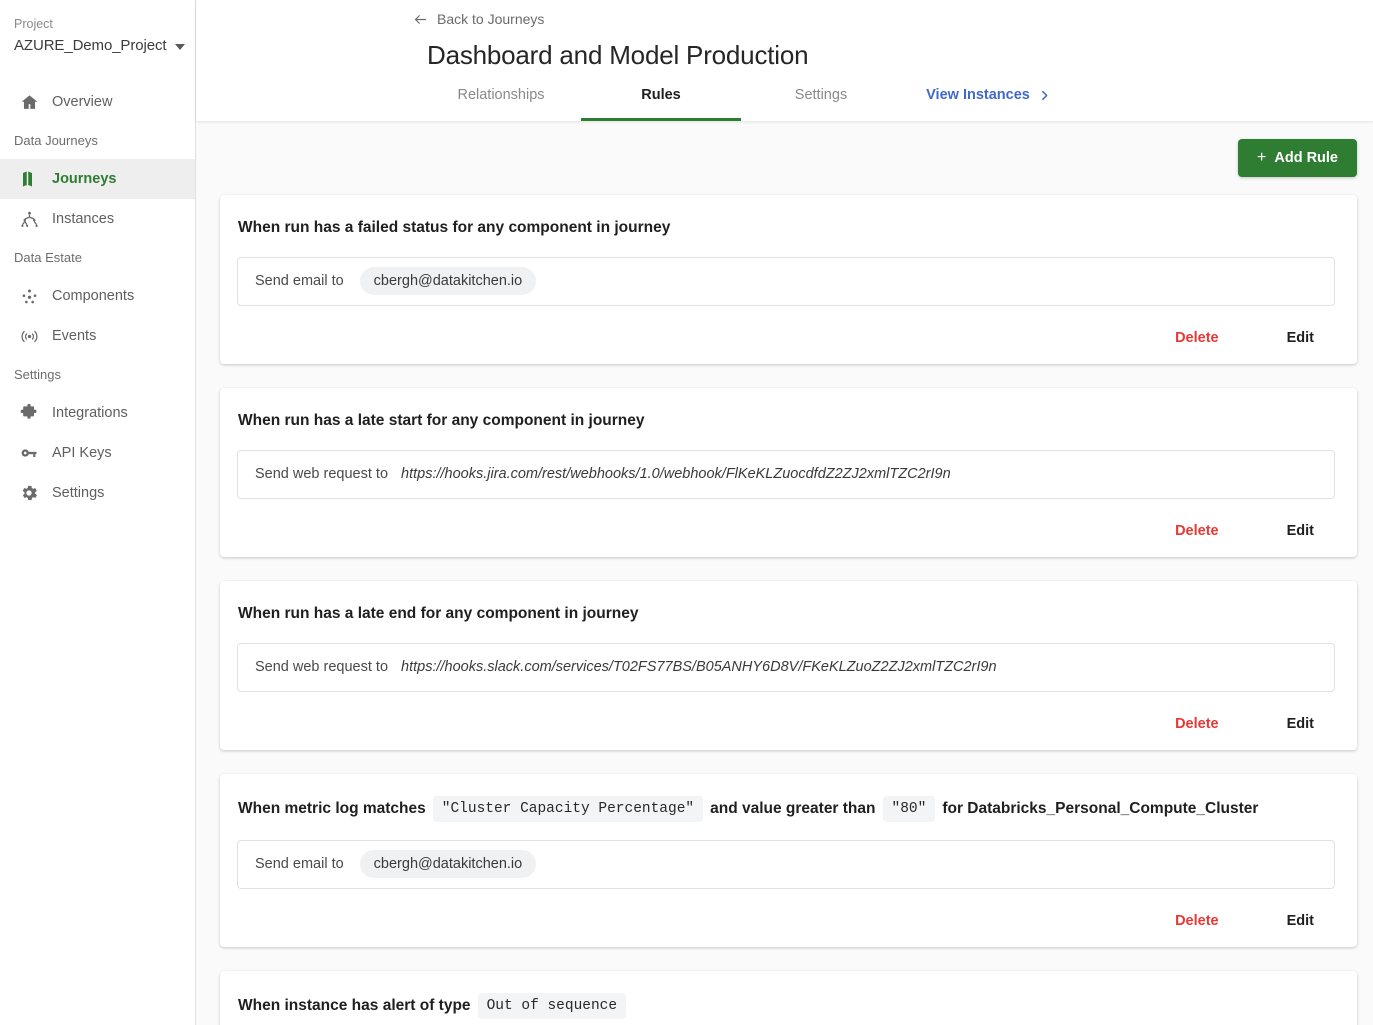 The height and width of the screenshot is (1025, 1373). Describe the element at coordinates (97, 336) in the screenshot. I see `sidebar-item-events: Events` at that location.